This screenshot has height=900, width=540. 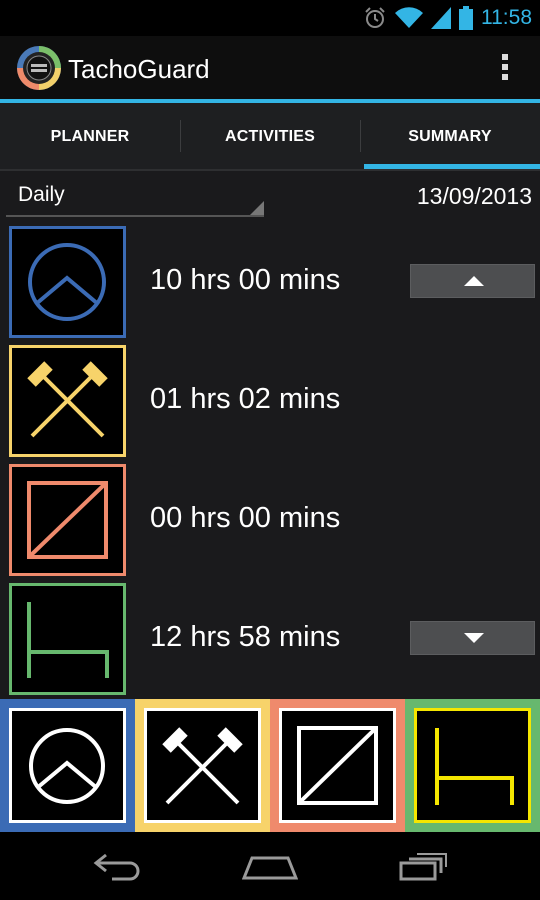 What do you see at coordinates (441, 18) in the screenshot?
I see `signal-icon` at bounding box center [441, 18].